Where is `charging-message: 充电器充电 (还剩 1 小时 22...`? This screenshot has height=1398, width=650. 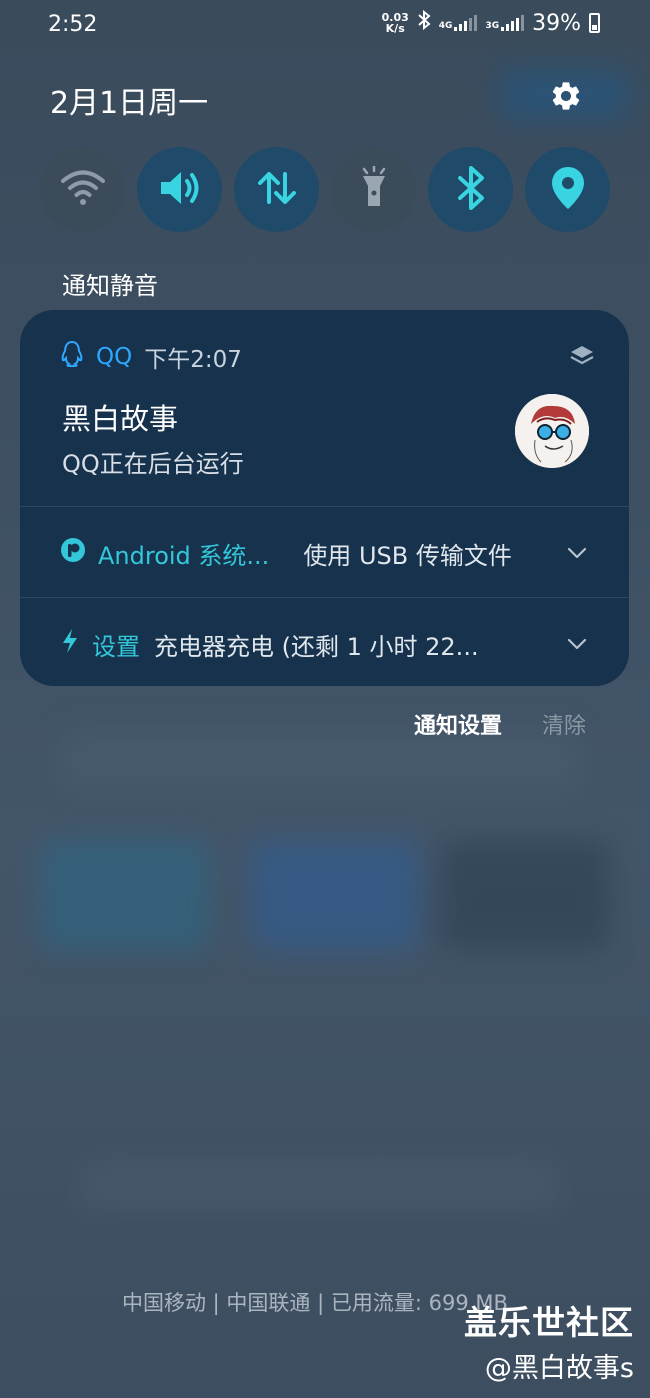 charging-message: 充电器充电 (还剩 1 小时 22... is located at coordinates (316, 646).